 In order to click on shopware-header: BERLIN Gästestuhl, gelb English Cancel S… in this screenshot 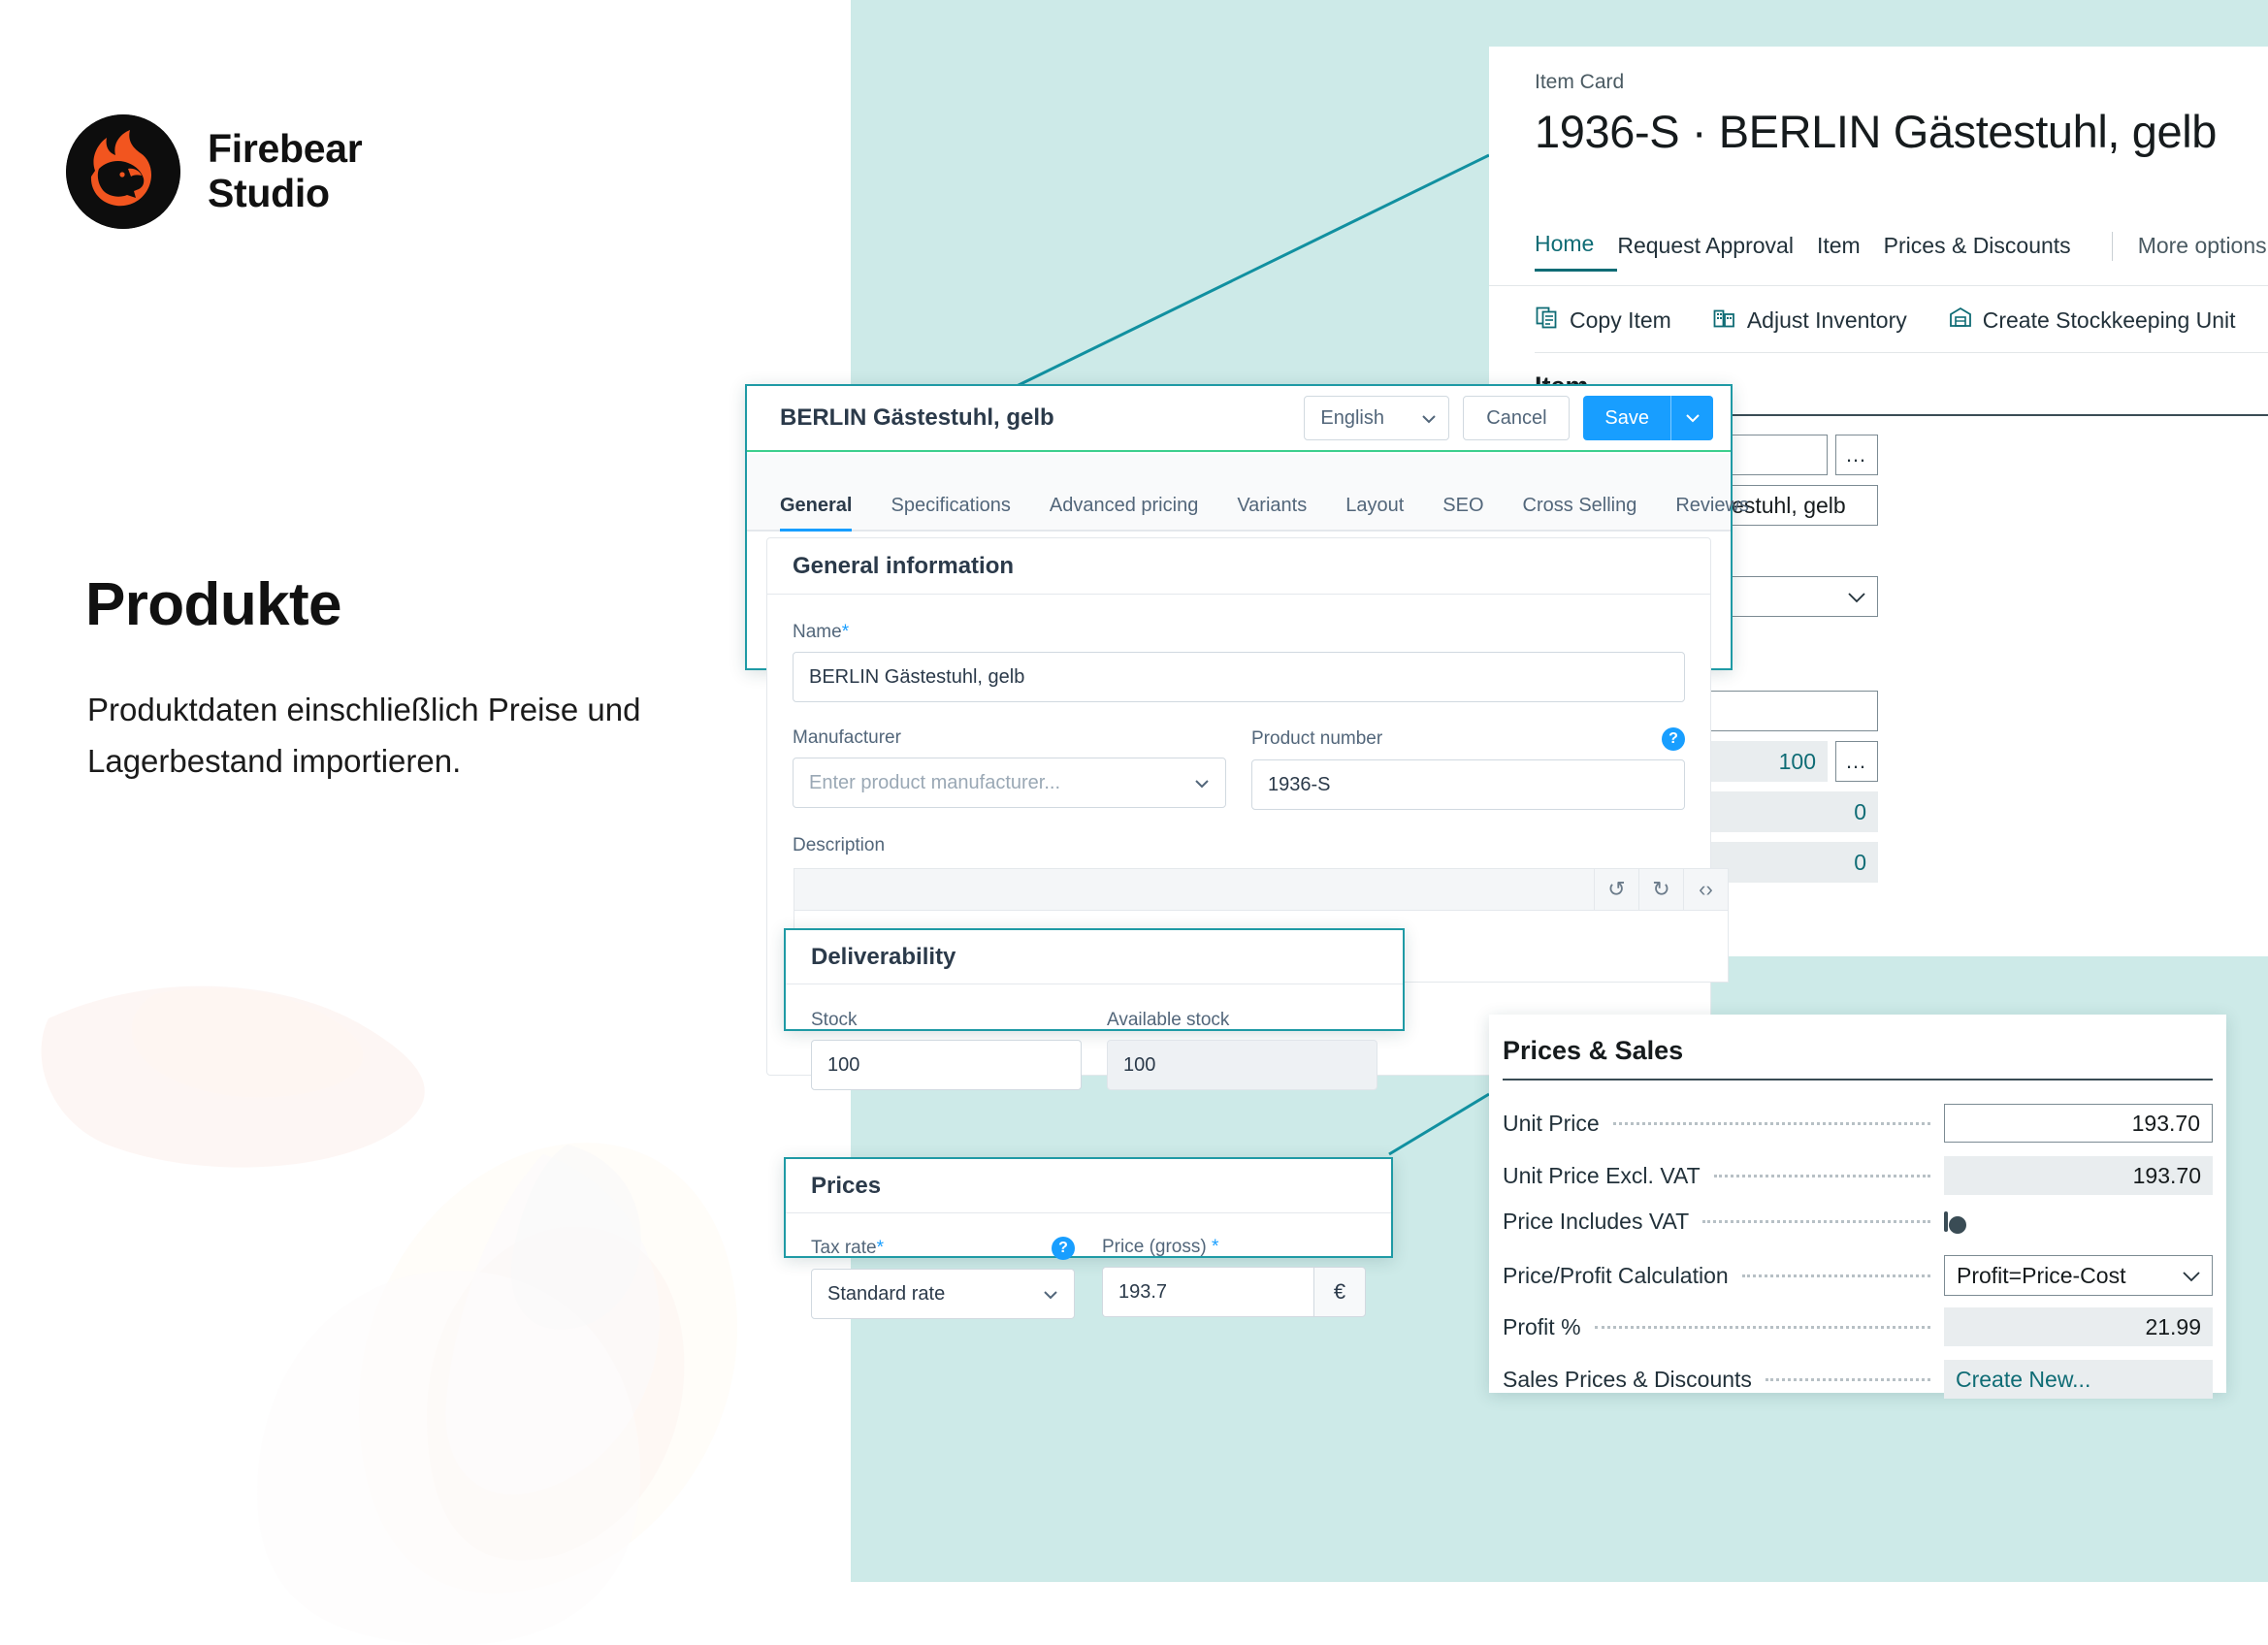, I will do `click(1239, 419)`.